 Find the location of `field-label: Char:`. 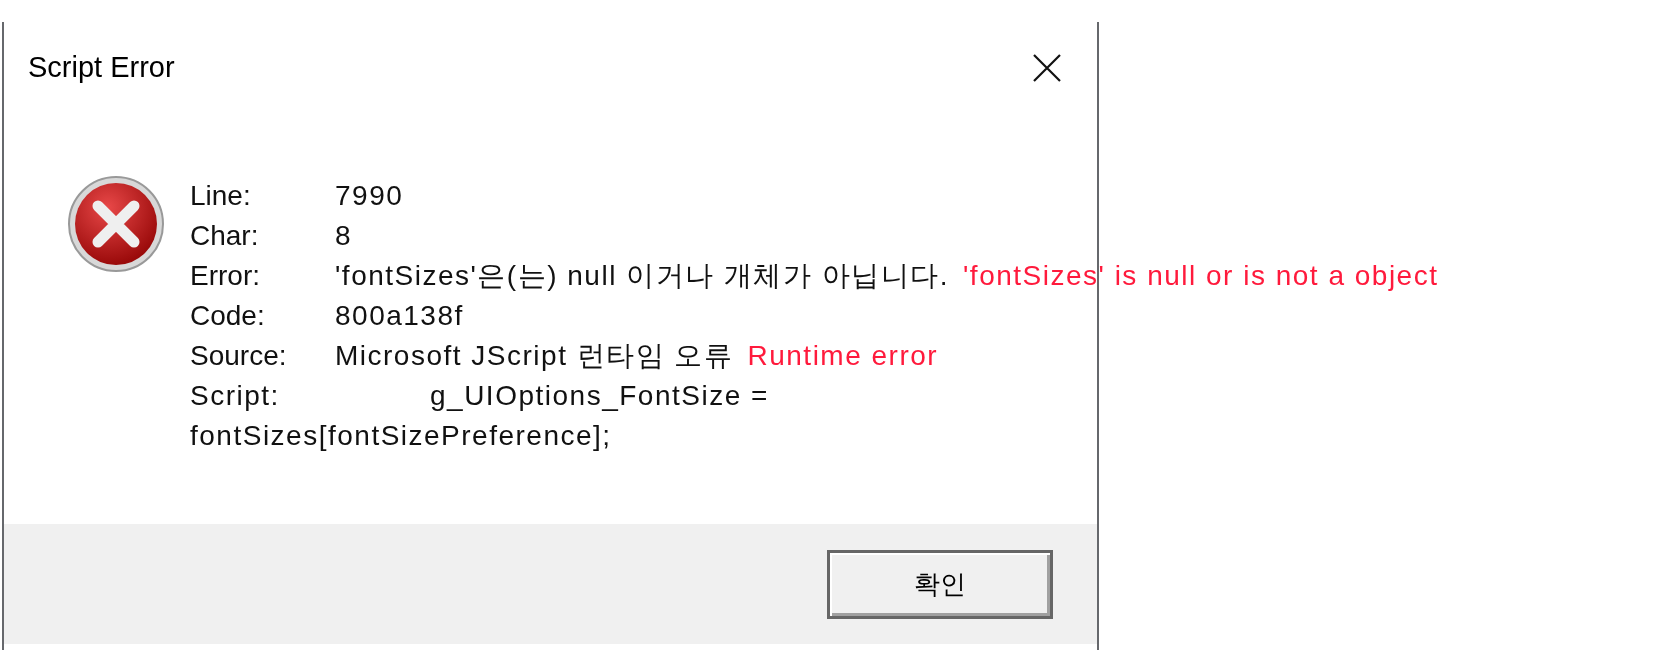

field-label: Char: is located at coordinates (225, 236).